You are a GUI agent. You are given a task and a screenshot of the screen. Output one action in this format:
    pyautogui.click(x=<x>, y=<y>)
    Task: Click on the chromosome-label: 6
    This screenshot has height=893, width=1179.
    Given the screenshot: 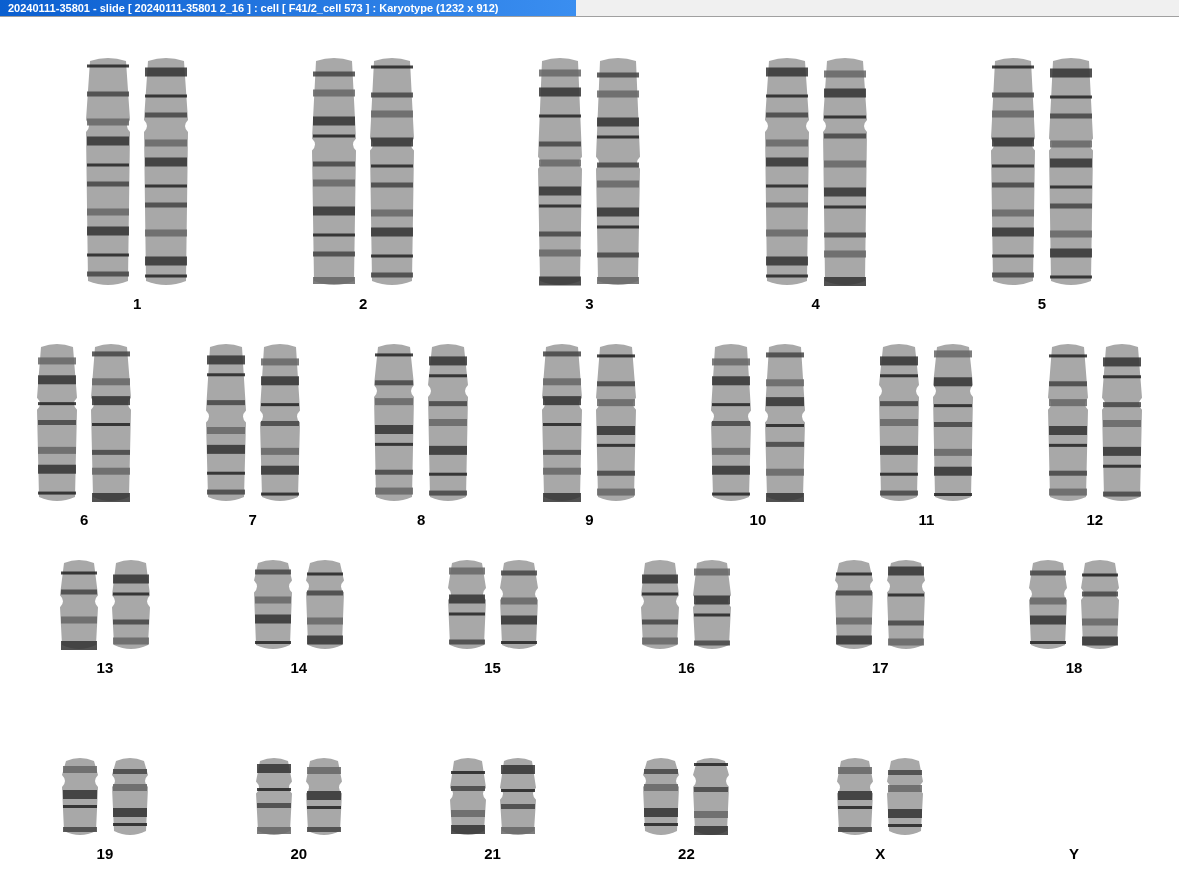 What is the action you would take?
    pyautogui.click(x=84, y=519)
    